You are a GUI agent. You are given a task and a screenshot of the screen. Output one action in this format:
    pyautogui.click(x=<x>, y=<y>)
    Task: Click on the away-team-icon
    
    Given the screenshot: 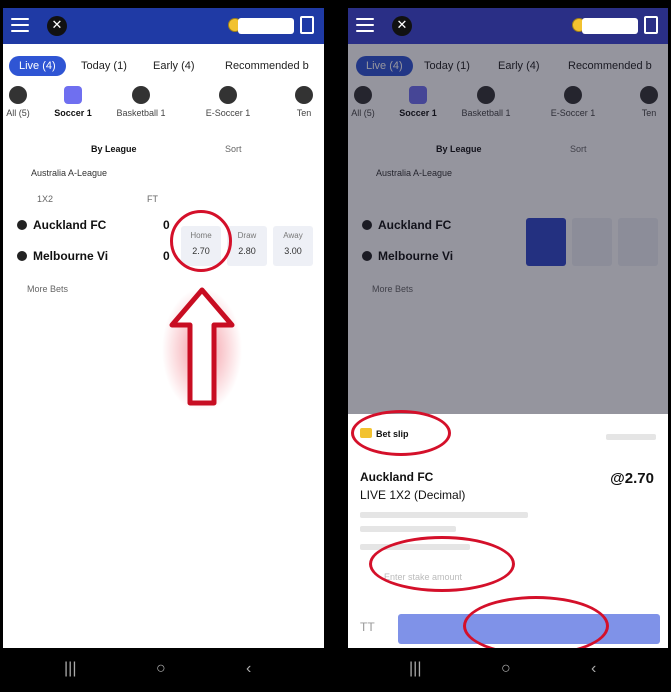 What is the action you would take?
    pyautogui.click(x=22, y=256)
    